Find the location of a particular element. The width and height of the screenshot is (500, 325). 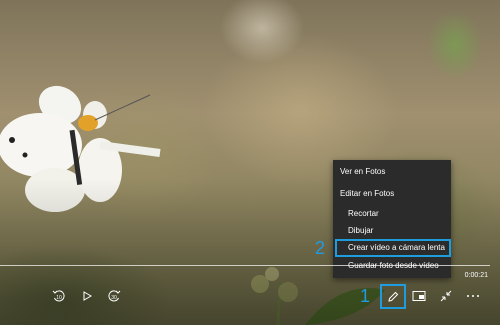

progress-bar is located at coordinates (245, 265).